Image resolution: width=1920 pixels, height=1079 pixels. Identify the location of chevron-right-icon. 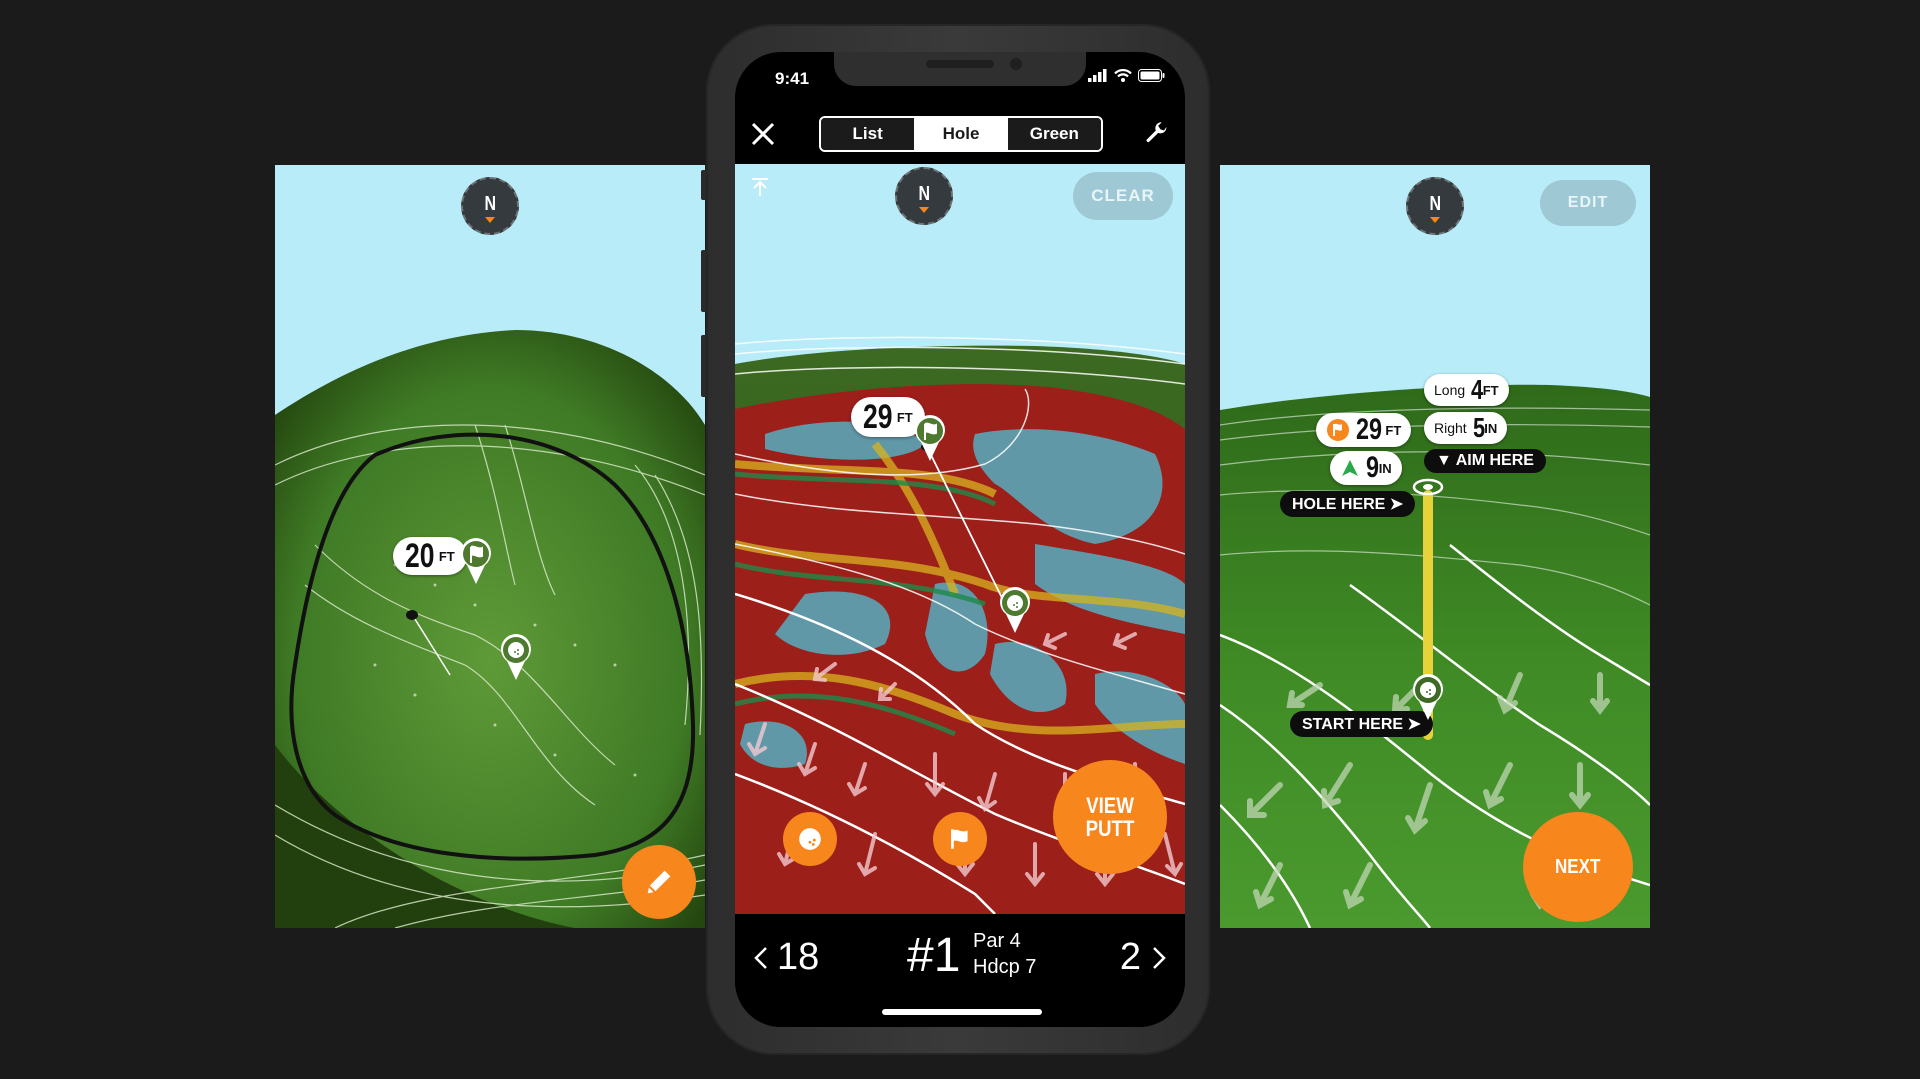
(1159, 957).